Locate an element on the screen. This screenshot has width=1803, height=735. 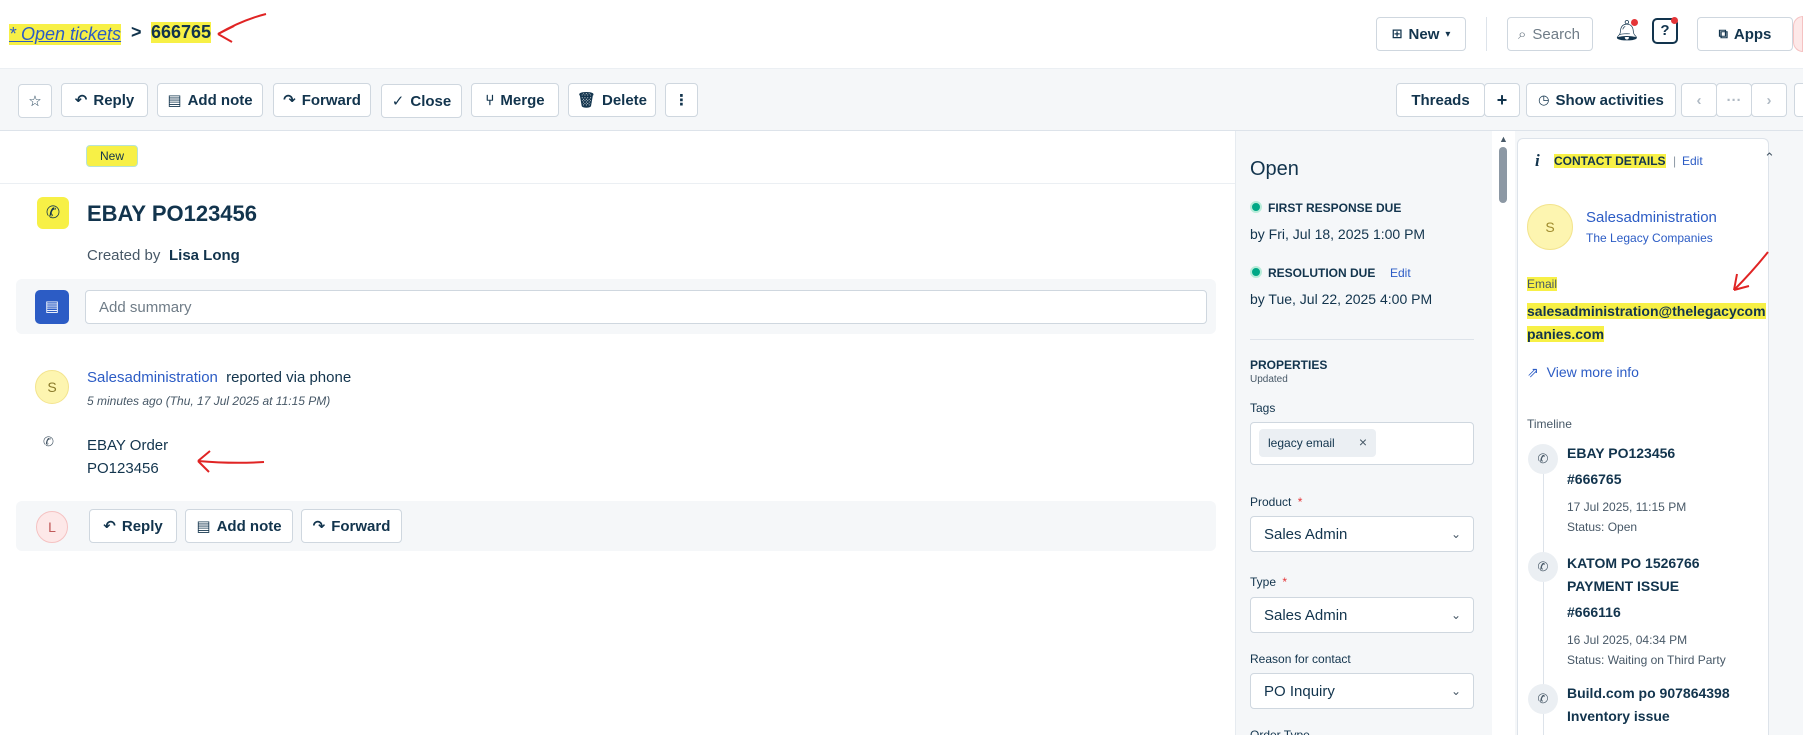
reported-via: reported via phone is located at coordinates (289, 377).